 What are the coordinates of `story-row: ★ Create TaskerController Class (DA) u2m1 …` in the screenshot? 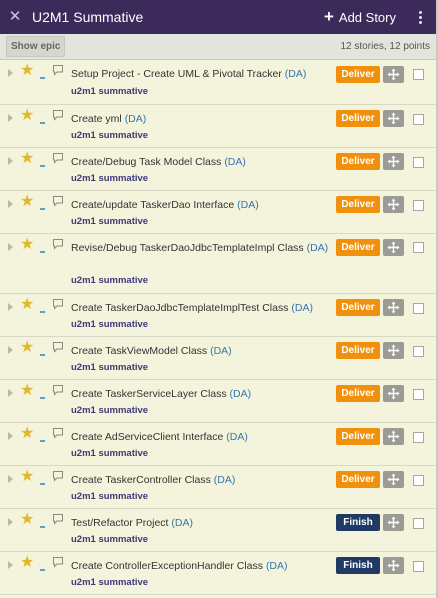 It's located at (218, 487).